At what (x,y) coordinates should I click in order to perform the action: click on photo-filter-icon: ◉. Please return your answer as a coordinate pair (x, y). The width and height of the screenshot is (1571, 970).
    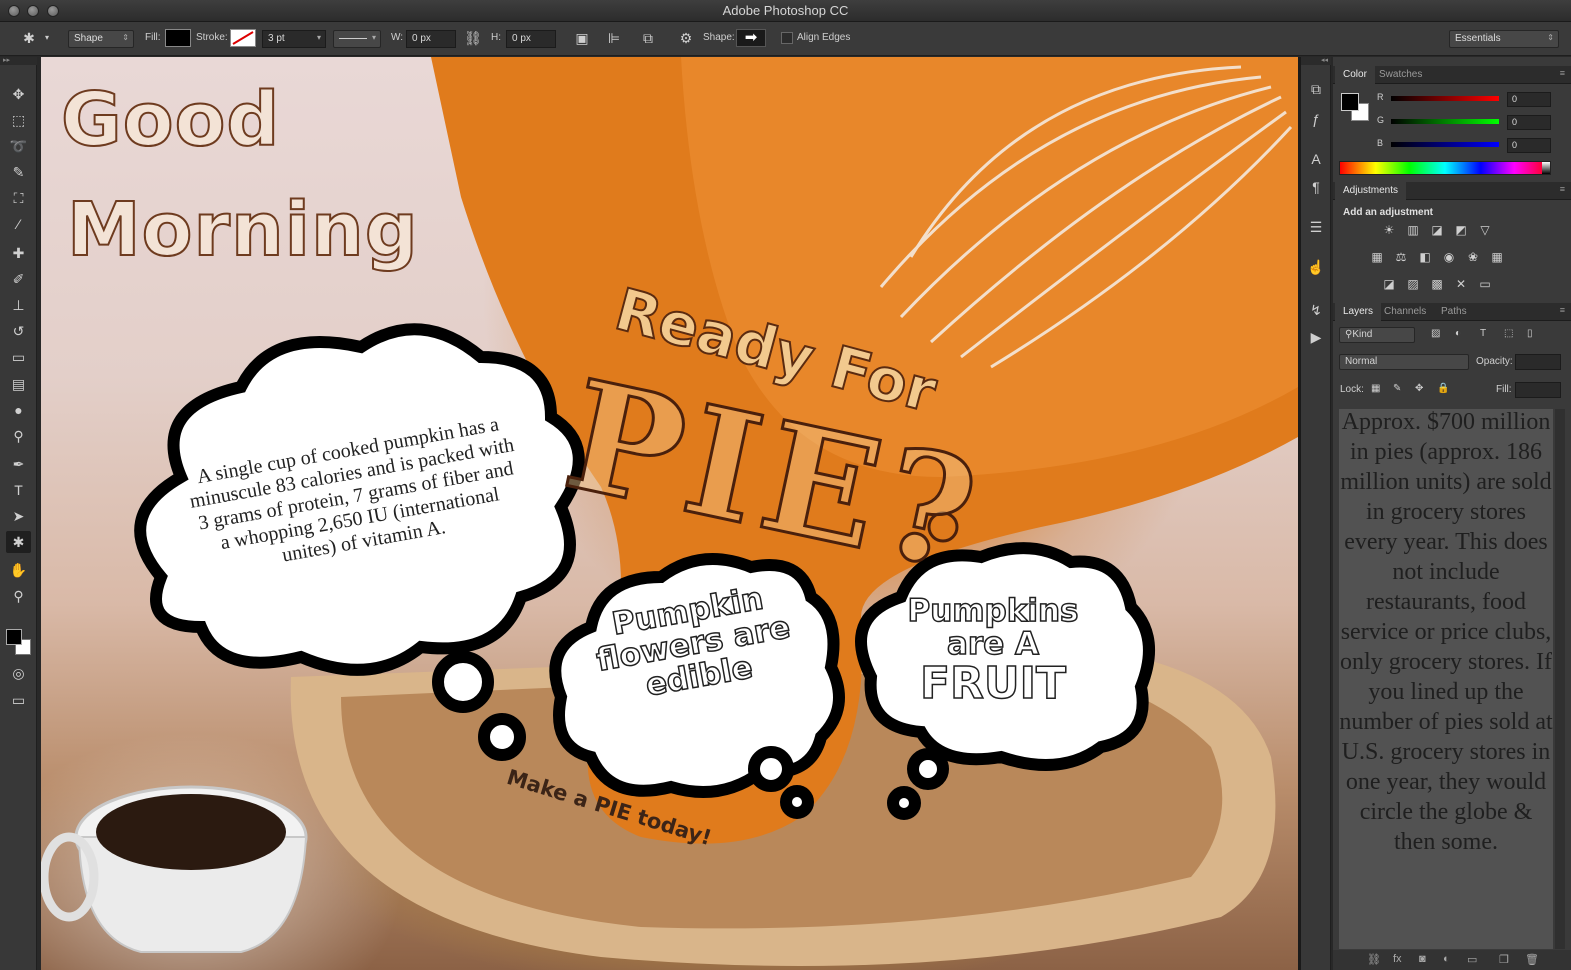
    Looking at the image, I should click on (1449, 257).